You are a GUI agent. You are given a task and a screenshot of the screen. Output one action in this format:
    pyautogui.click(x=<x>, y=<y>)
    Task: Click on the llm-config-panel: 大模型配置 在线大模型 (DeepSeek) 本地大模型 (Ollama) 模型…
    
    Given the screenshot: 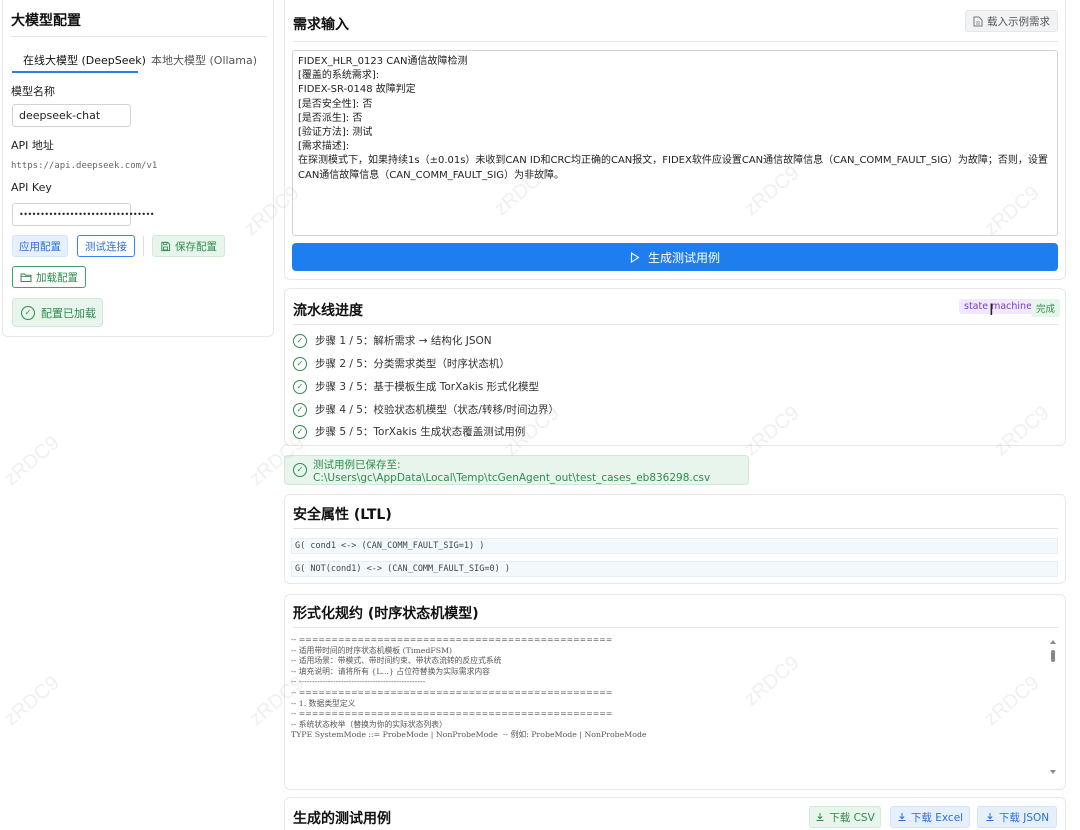 What is the action you would take?
    pyautogui.click(x=138, y=168)
    